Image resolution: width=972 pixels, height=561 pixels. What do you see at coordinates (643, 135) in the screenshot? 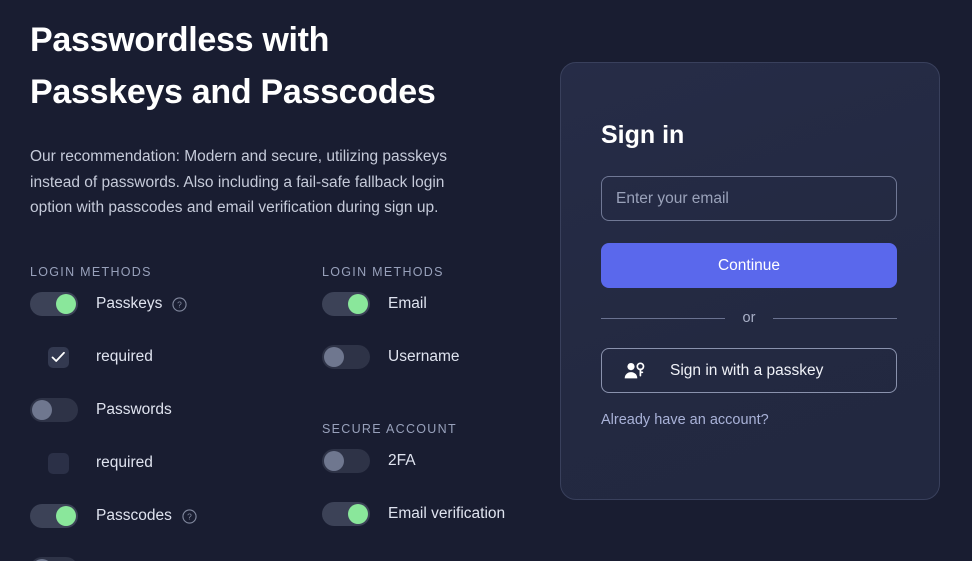
I see `signin-title: Sign in` at bounding box center [643, 135].